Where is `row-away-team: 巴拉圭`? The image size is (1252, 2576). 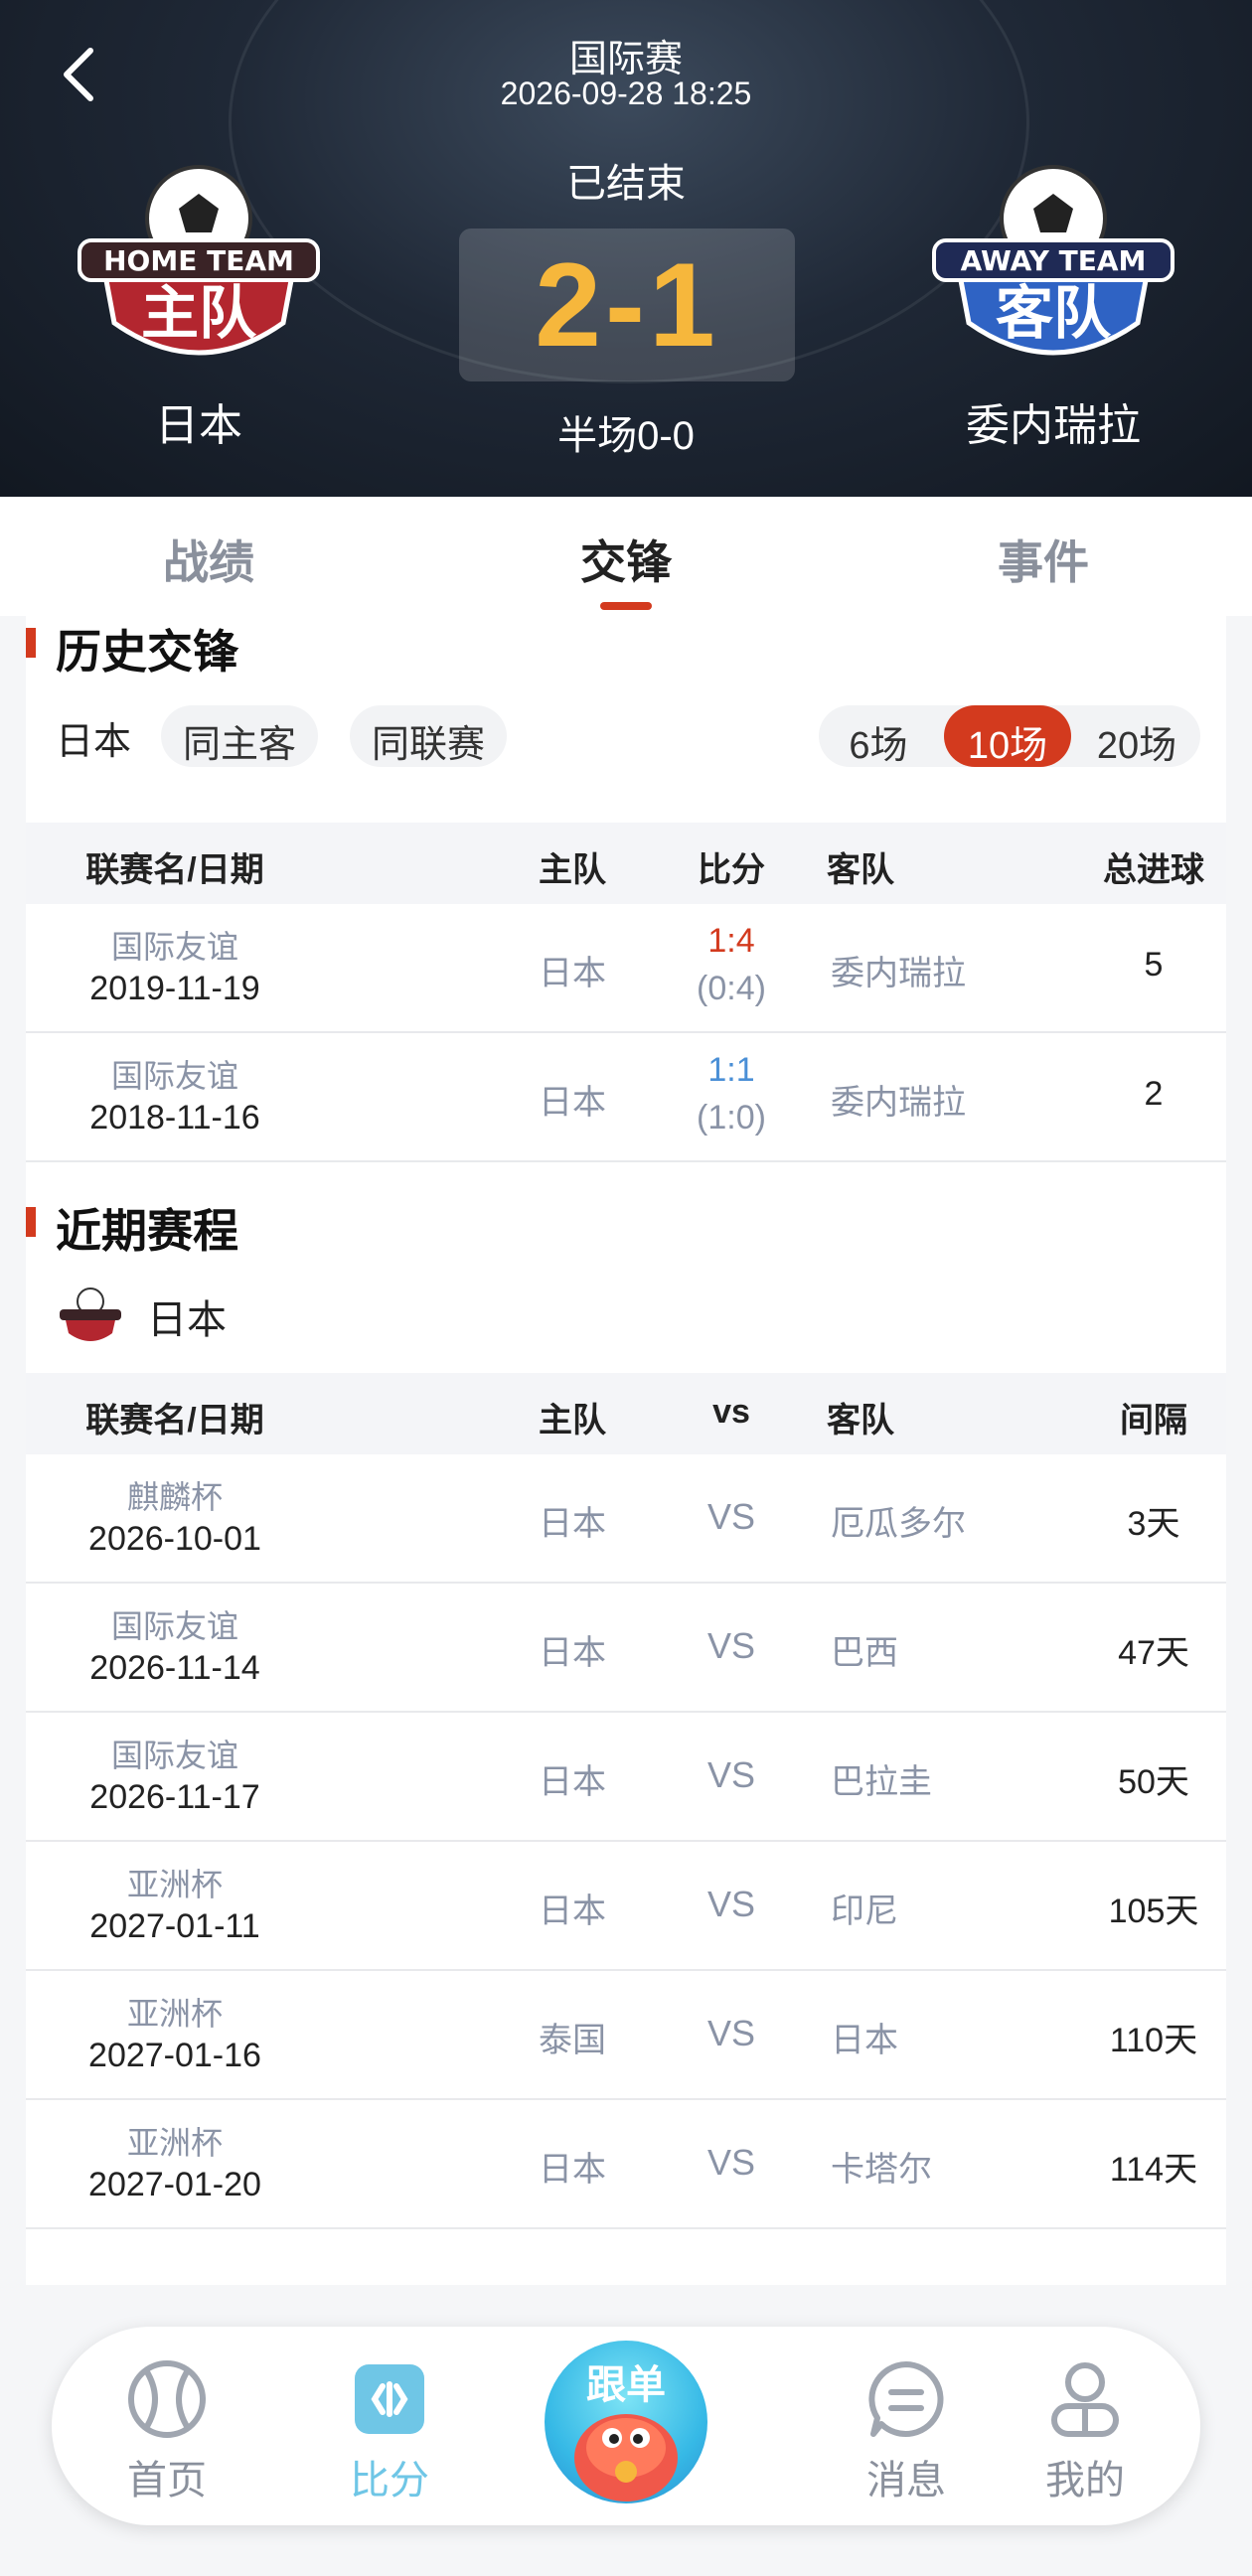
row-away-team: 巴拉圭 is located at coordinates (882, 1782).